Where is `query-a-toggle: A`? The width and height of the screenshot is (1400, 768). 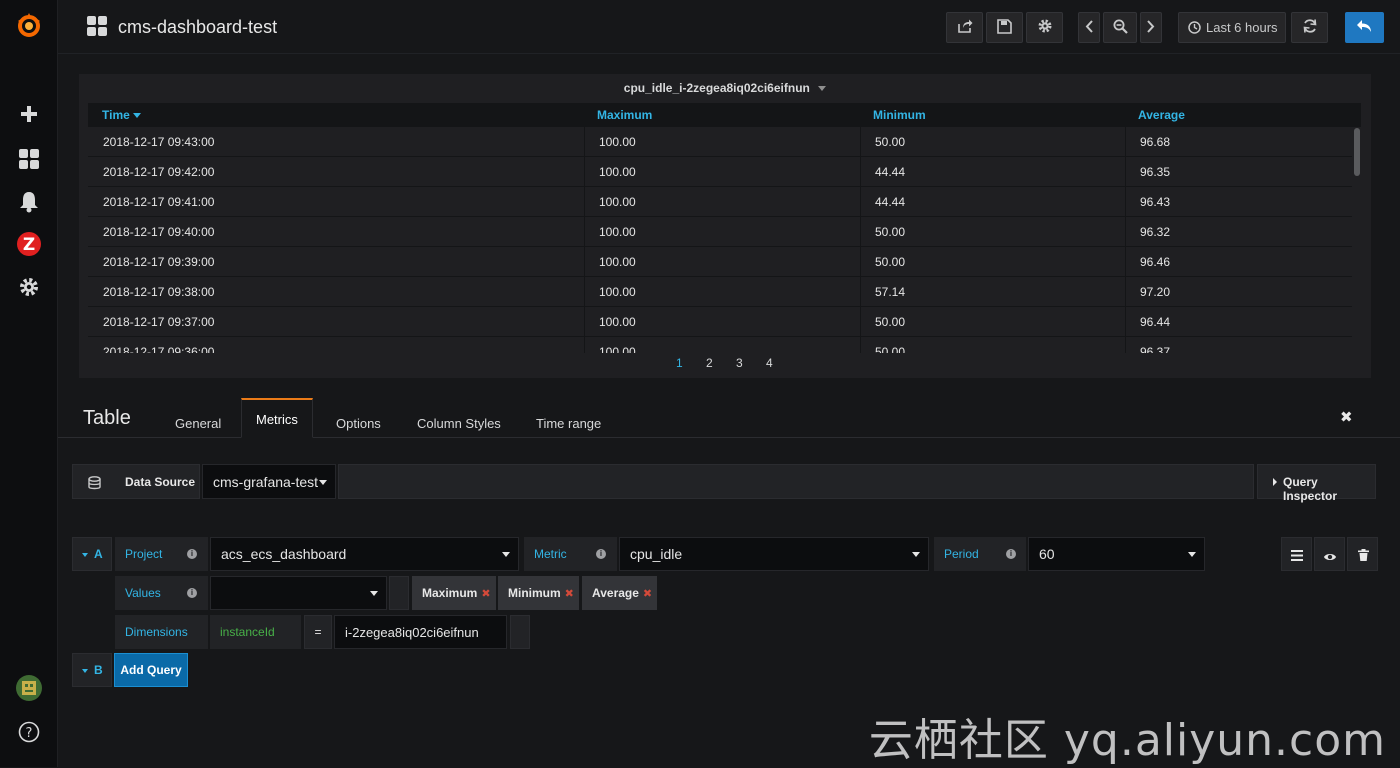
query-a-toggle: A is located at coordinates (92, 554).